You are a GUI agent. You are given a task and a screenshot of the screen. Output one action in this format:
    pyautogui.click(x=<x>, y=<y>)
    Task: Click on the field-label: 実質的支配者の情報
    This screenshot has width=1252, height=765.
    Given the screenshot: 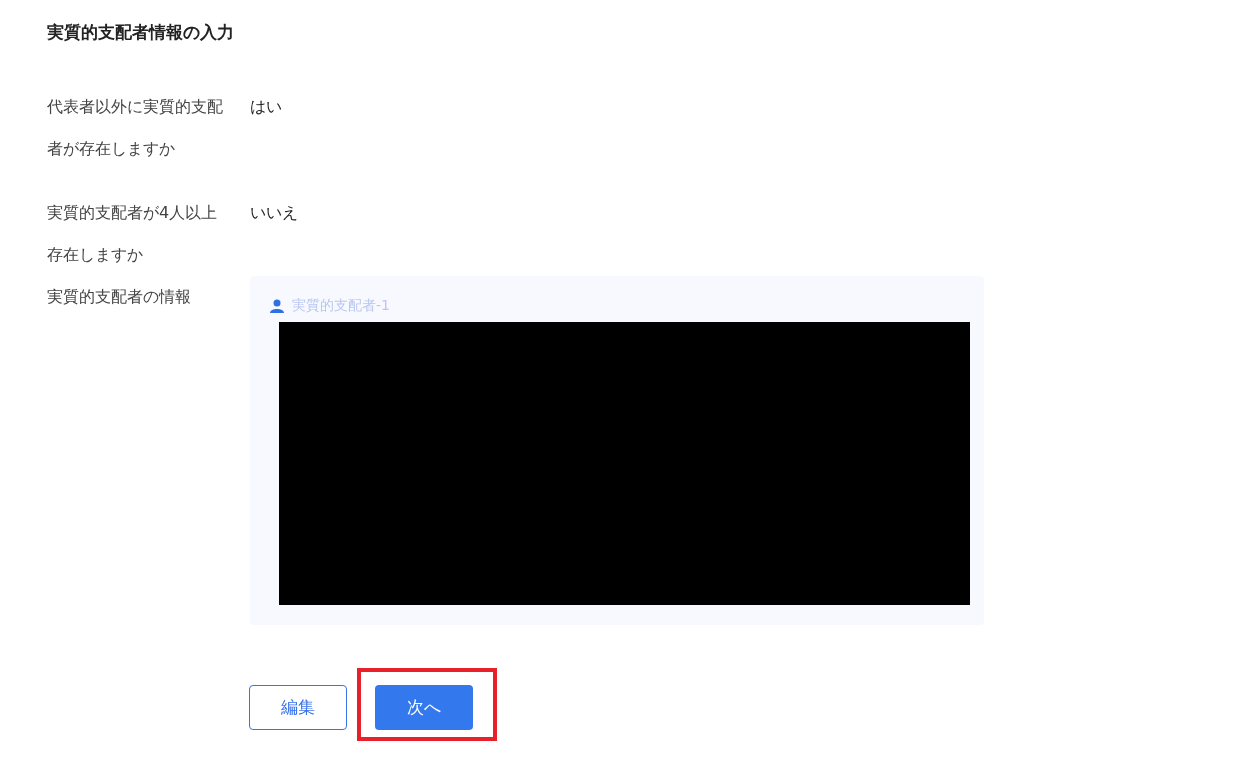 What is the action you would take?
    pyautogui.click(x=119, y=297)
    